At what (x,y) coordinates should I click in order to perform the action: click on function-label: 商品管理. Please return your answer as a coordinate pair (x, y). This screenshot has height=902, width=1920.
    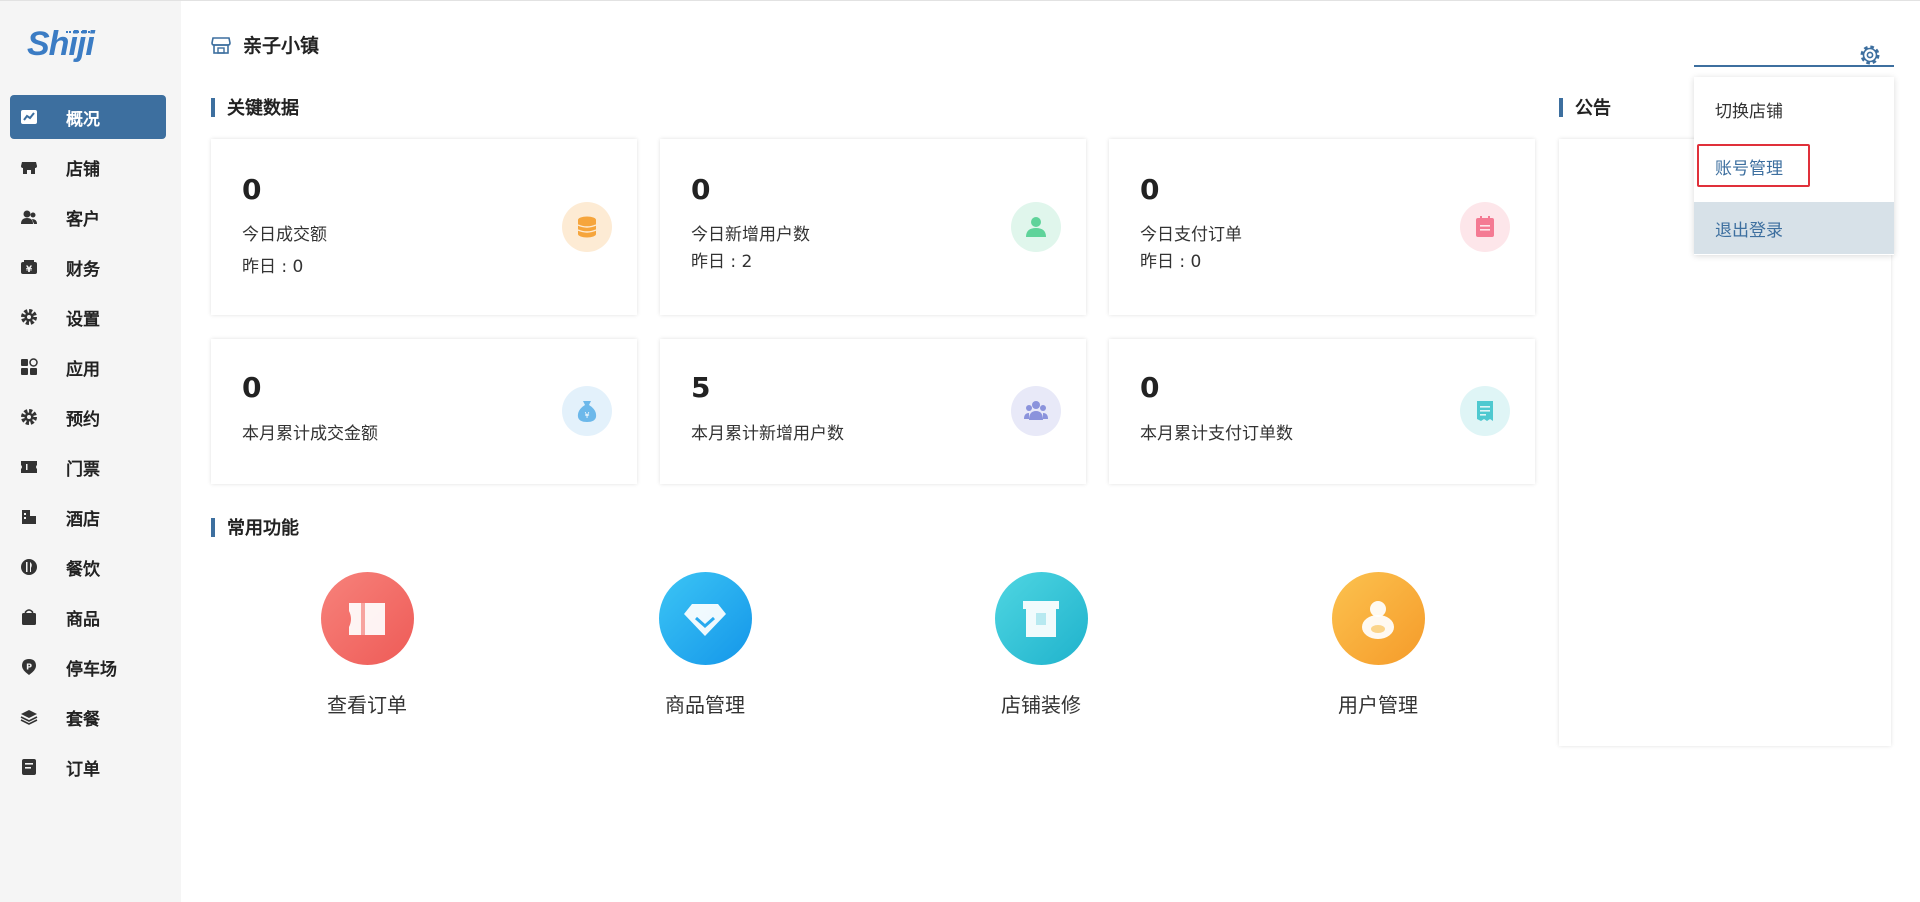
    Looking at the image, I should click on (705, 705).